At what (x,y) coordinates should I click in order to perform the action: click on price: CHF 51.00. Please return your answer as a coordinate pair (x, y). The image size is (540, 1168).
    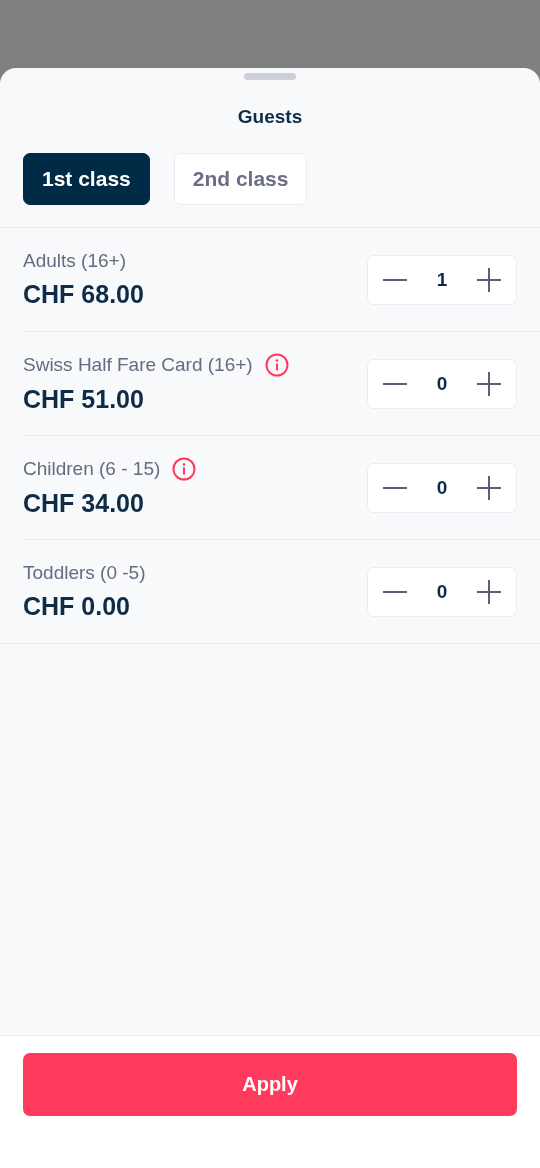
    Looking at the image, I should click on (84, 399).